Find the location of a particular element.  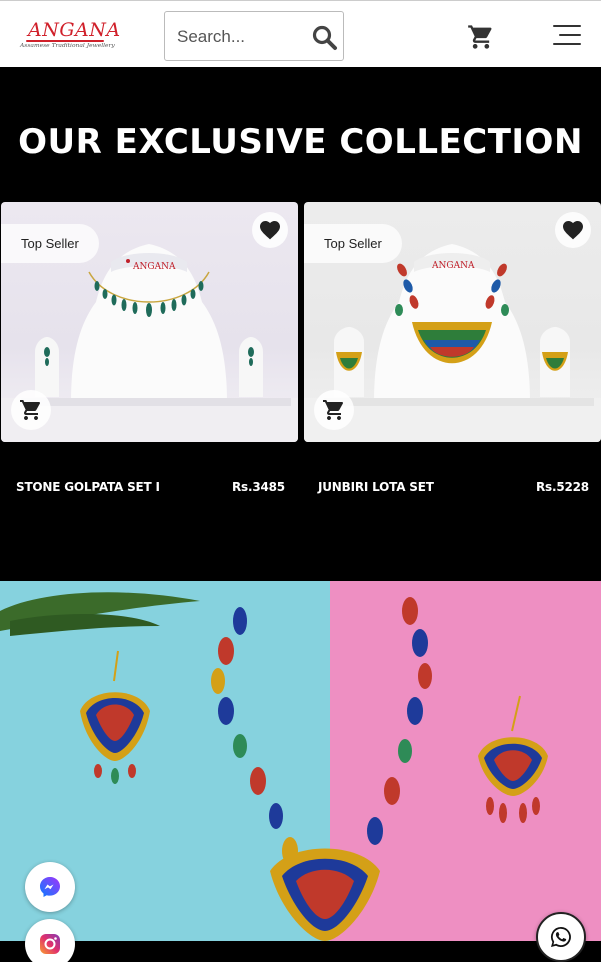

instagram-icon is located at coordinates (50, 944).